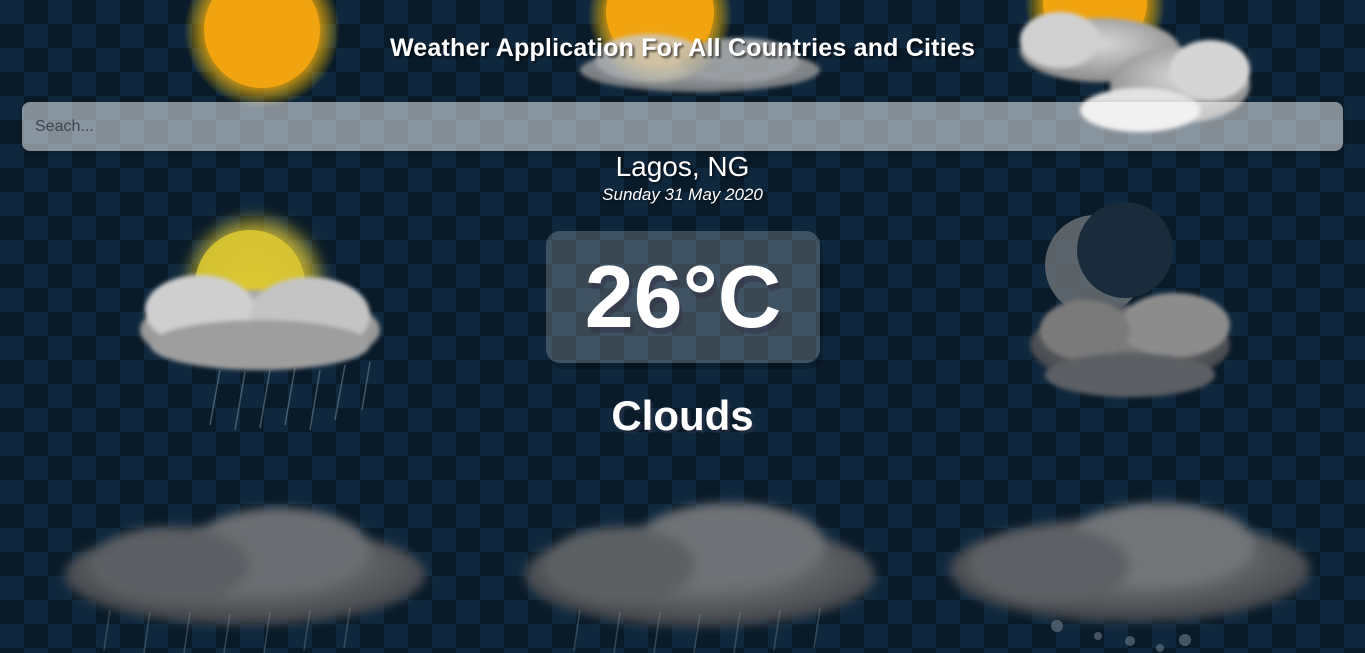  What do you see at coordinates (682, 415) in the screenshot?
I see `weather-condition: Clouds` at bounding box center [682, 415].